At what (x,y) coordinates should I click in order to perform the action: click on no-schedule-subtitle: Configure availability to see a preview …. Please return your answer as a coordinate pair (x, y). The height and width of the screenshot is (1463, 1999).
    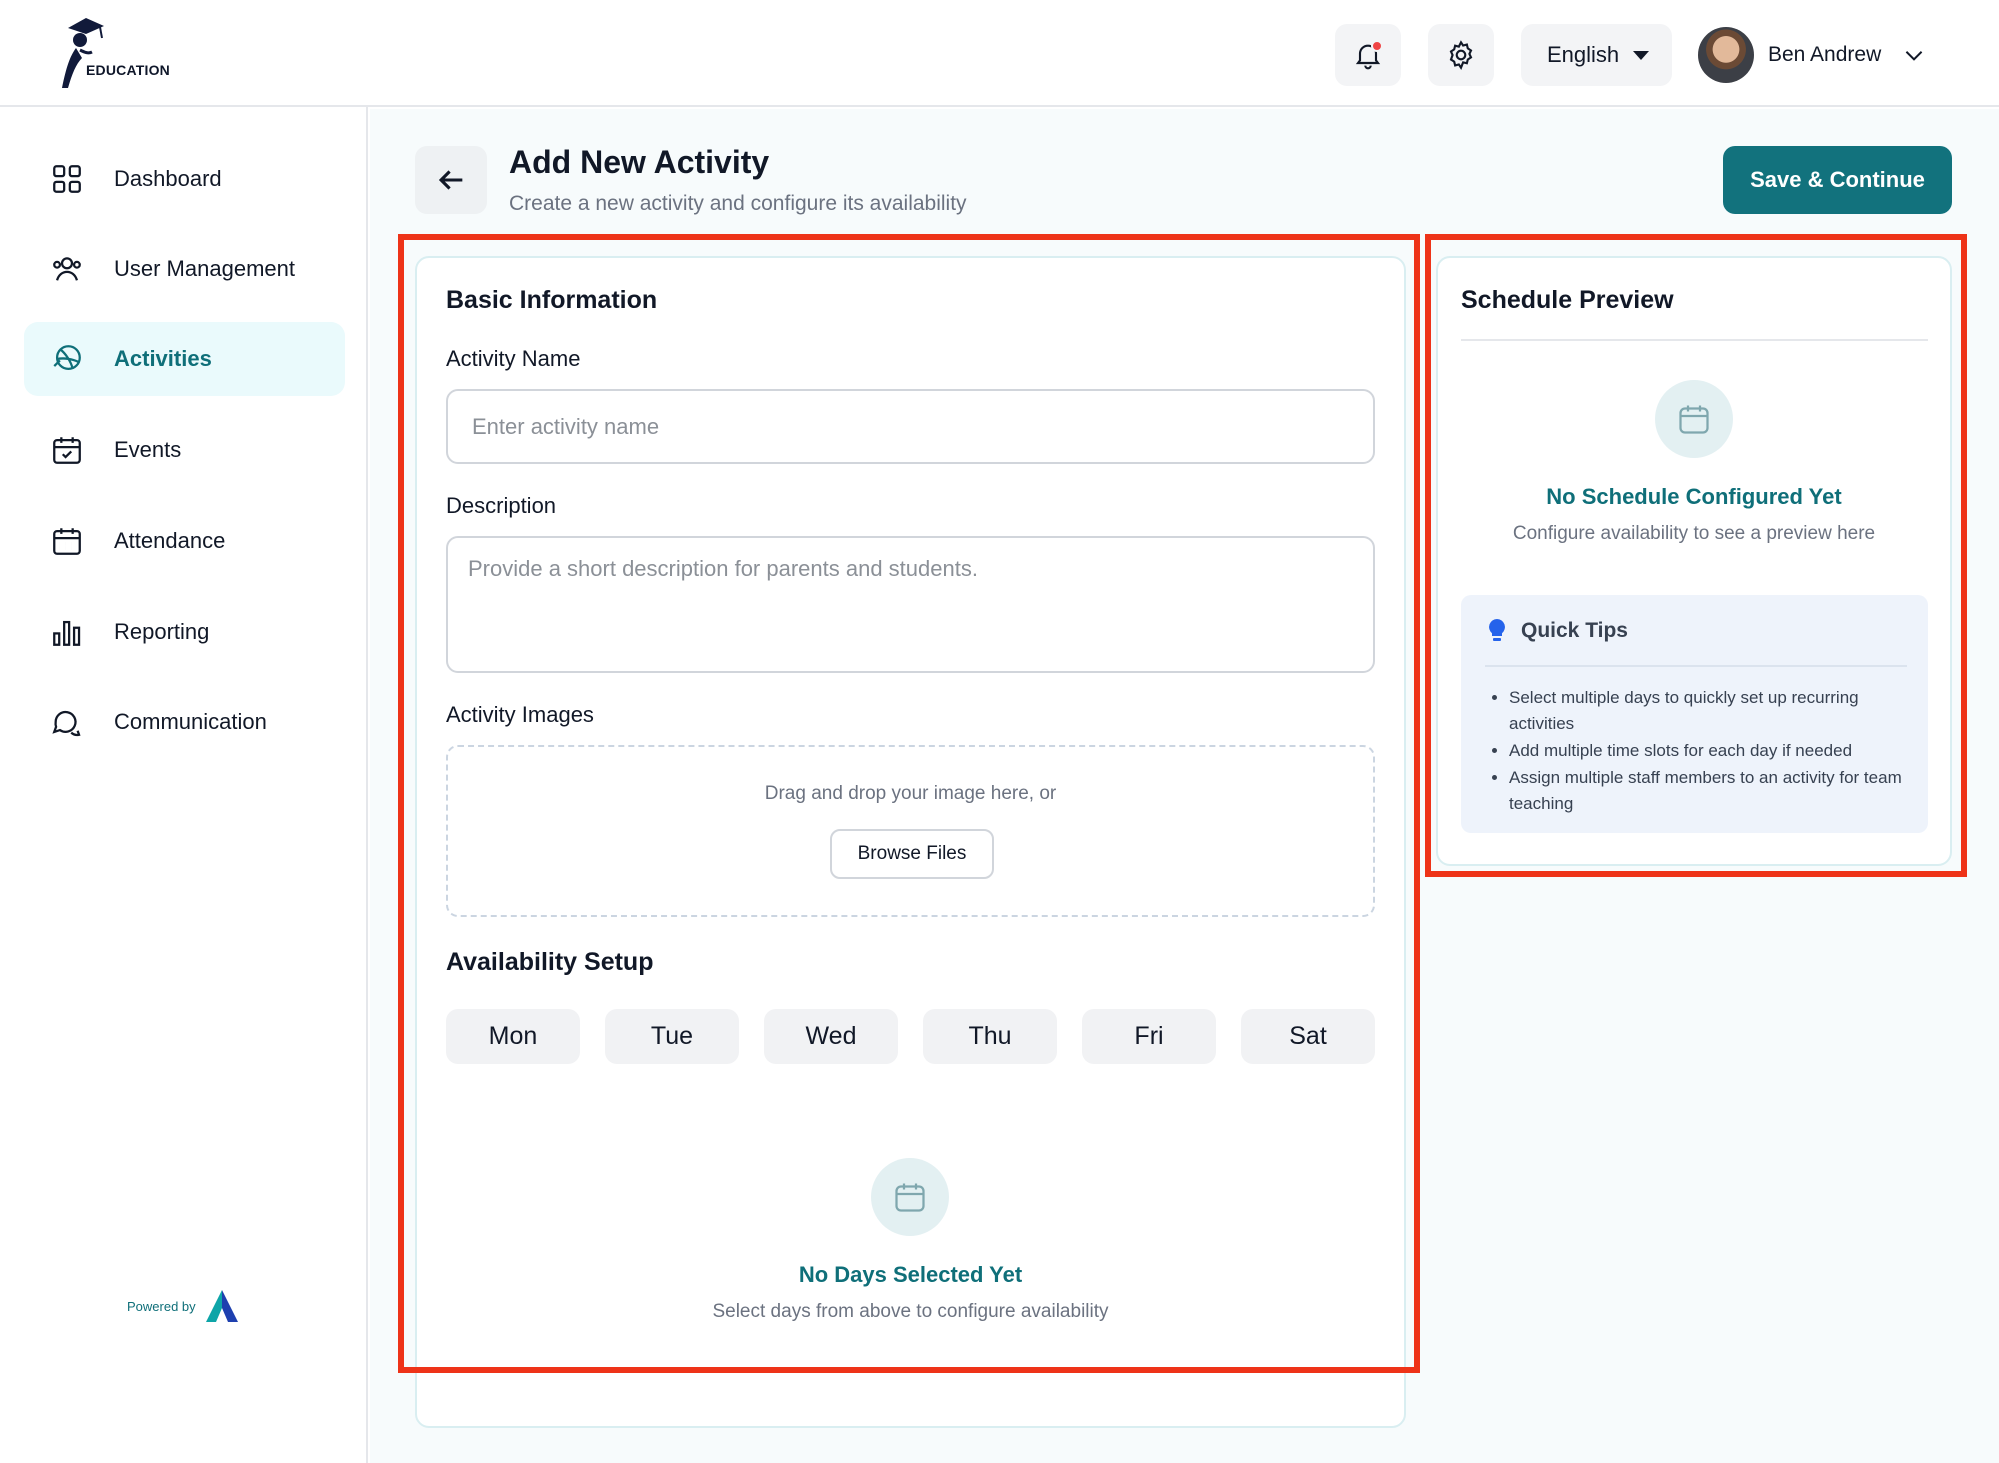
    Looking at the image, I should click on (1694, 533).